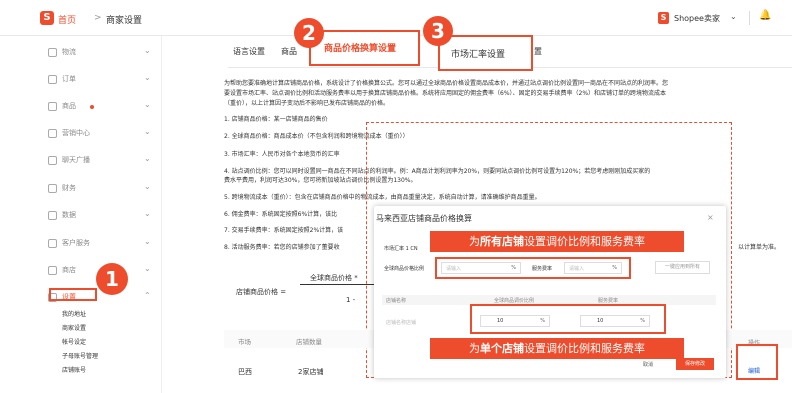 This screenshot has height=393, width=792. I want to click on close-icon: ×, so click(710, 217).